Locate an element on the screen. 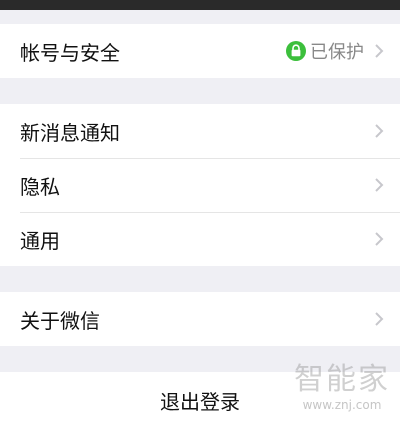  new-message-notification-label: 新消息通知 is located at coordinates (70, 132).